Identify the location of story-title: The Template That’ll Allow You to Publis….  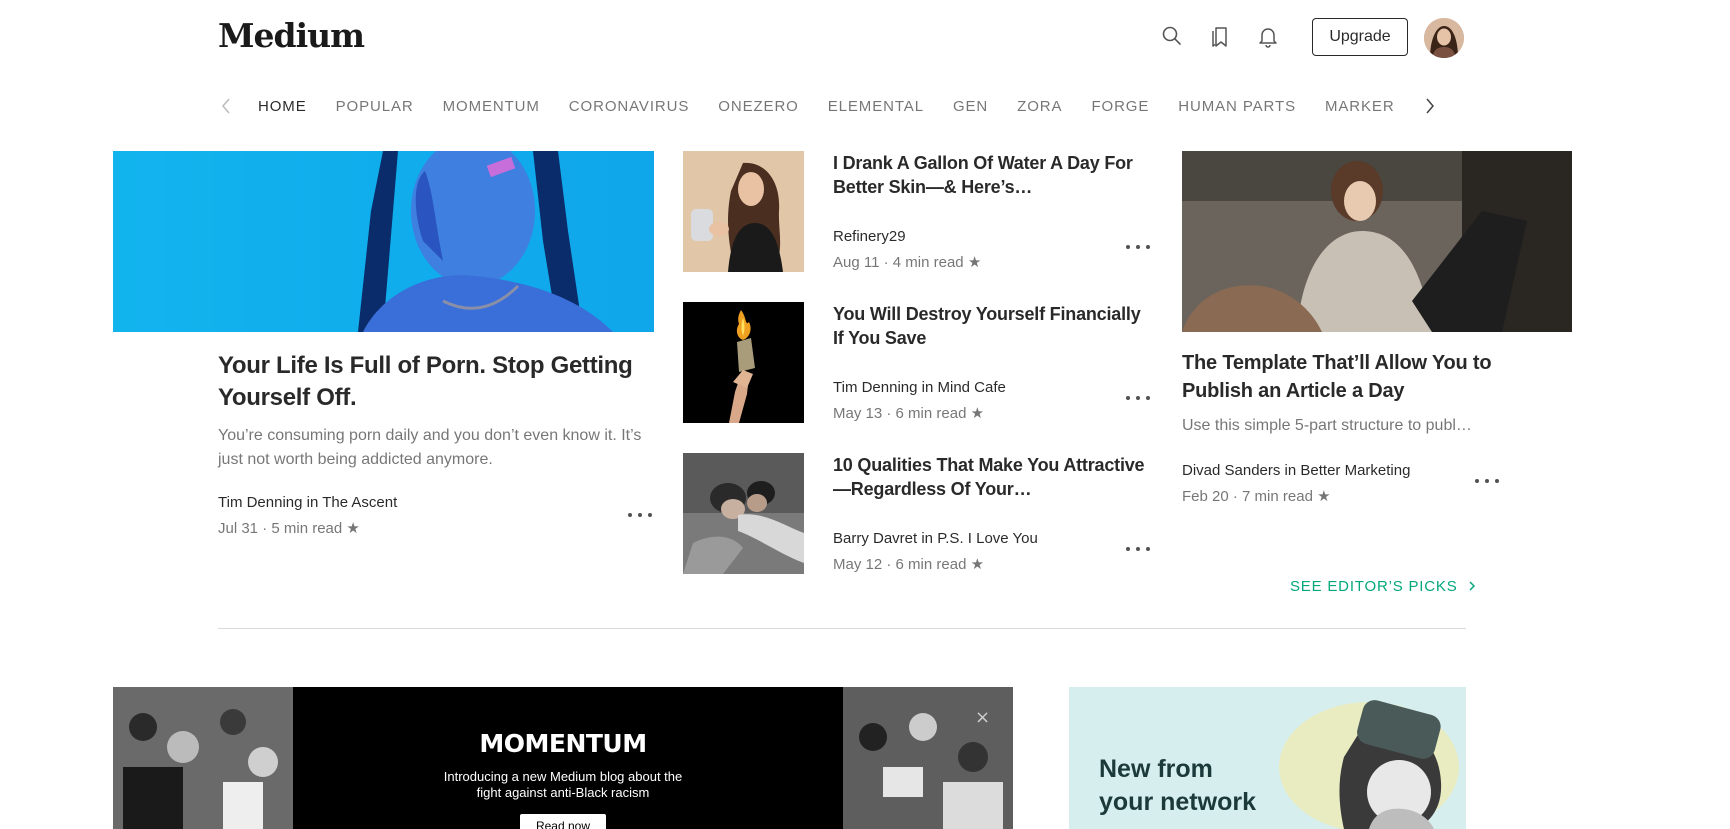
(1352, 377).